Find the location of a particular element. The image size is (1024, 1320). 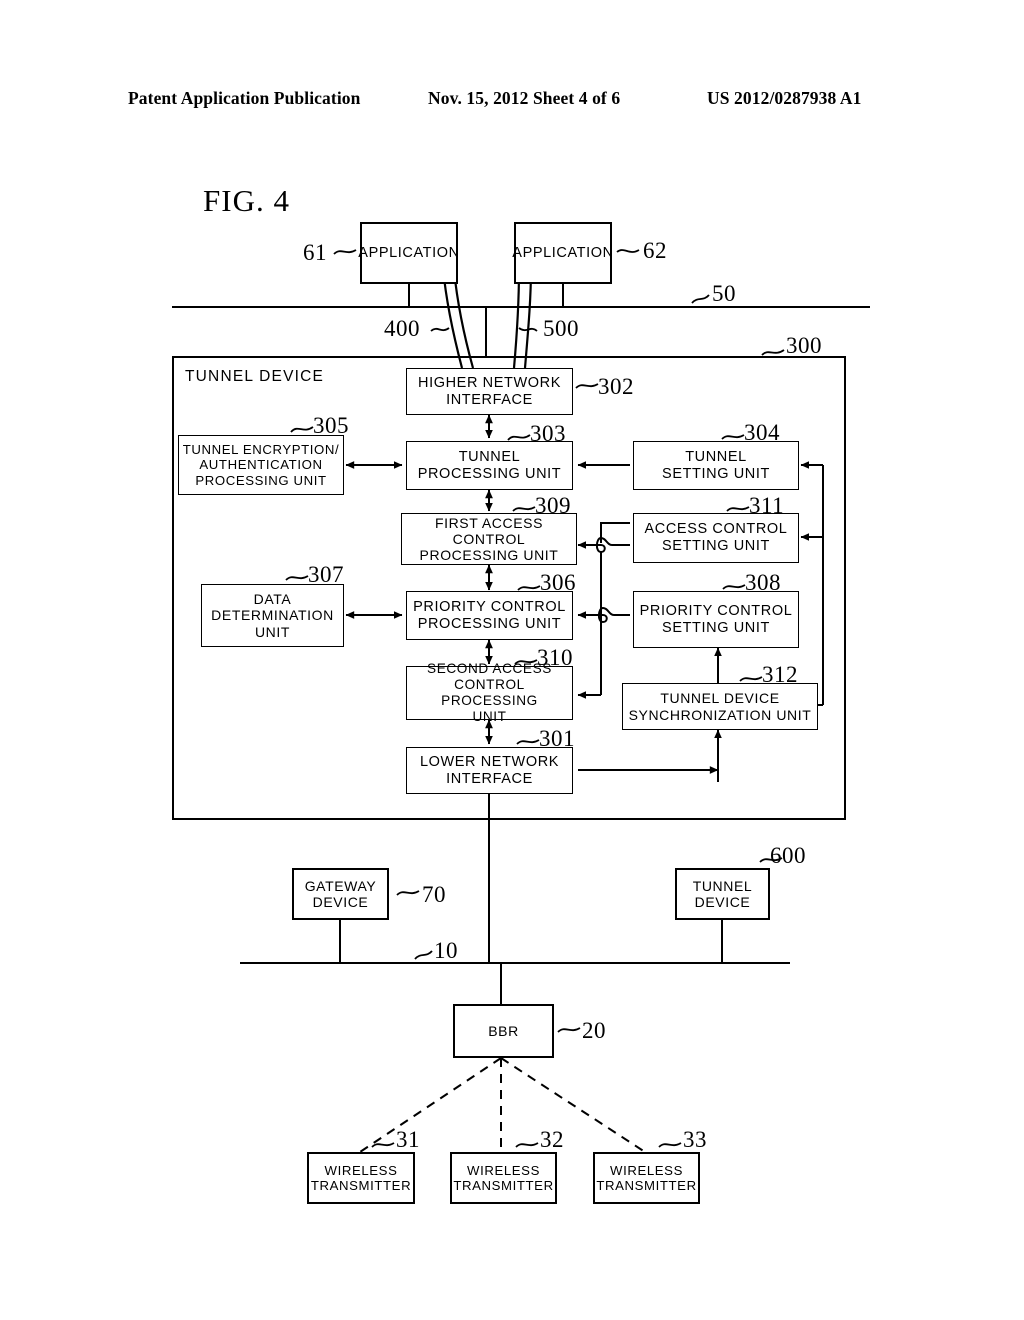

ref-50: 50 is located at coordinates (724, 293).